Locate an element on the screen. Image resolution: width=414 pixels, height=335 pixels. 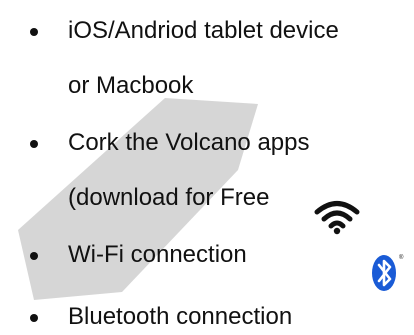
bluetooth-icon: ® is located at coordinates (388, 272).